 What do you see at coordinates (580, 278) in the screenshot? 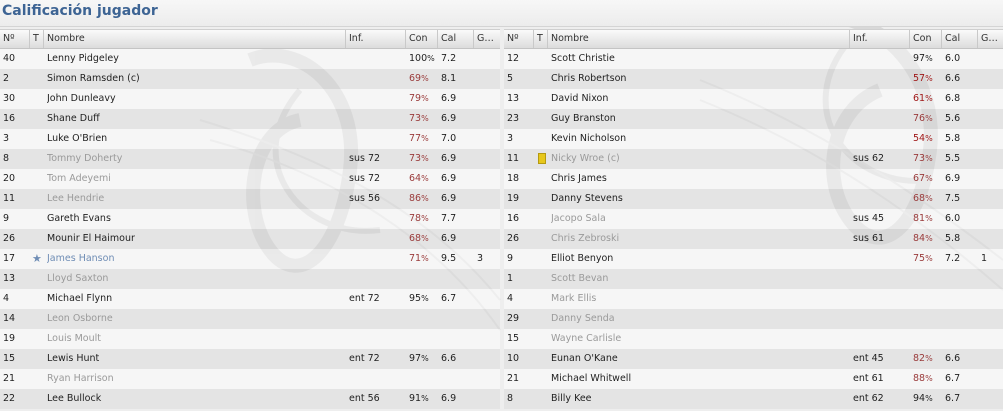
I see `player-name: Scott Bevan` at bounding box center [580, 278].